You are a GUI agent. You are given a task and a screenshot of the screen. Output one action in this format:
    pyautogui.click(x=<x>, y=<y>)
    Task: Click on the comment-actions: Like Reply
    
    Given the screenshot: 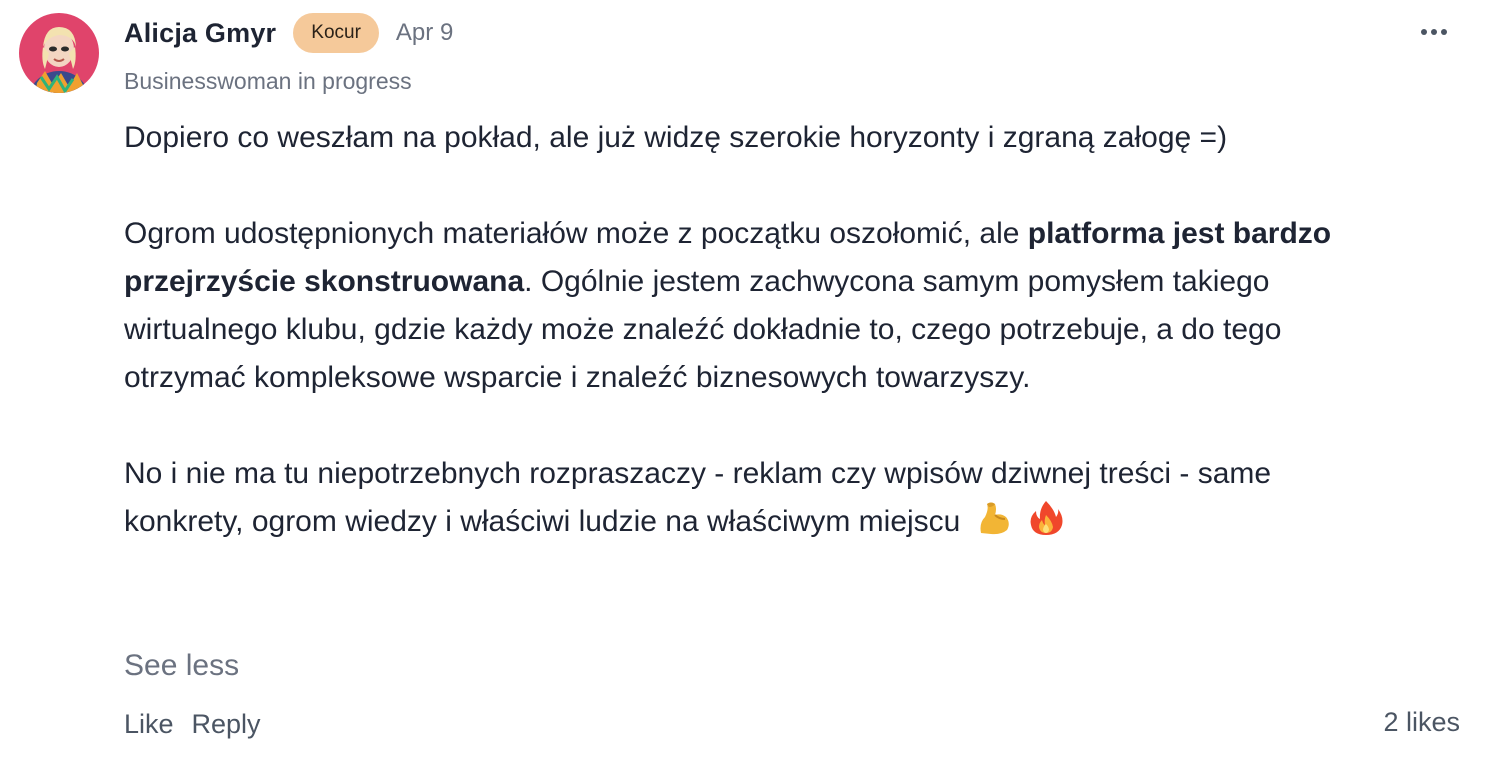 What is the action you would take?
    pyautogui.click(x=192, y=724)
    